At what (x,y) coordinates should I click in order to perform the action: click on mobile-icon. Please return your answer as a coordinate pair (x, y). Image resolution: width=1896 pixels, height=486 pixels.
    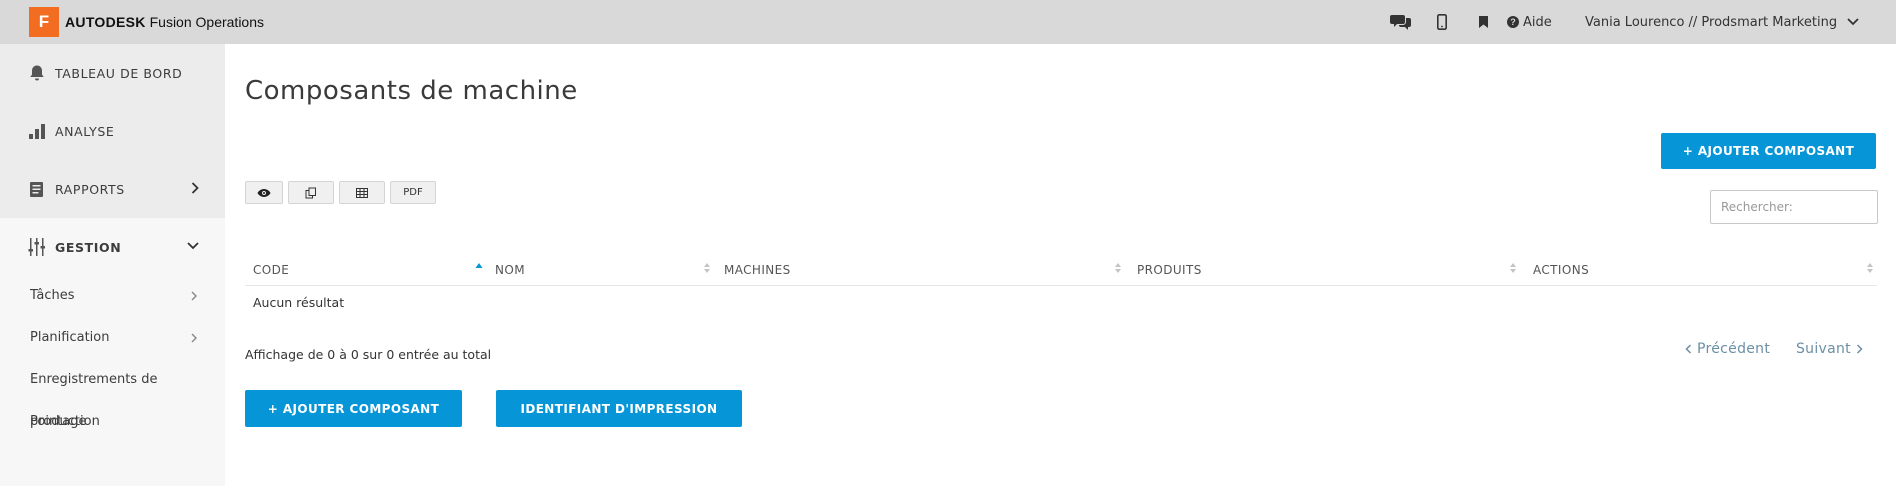
    Looking at the image, I should click on (1442, 22).